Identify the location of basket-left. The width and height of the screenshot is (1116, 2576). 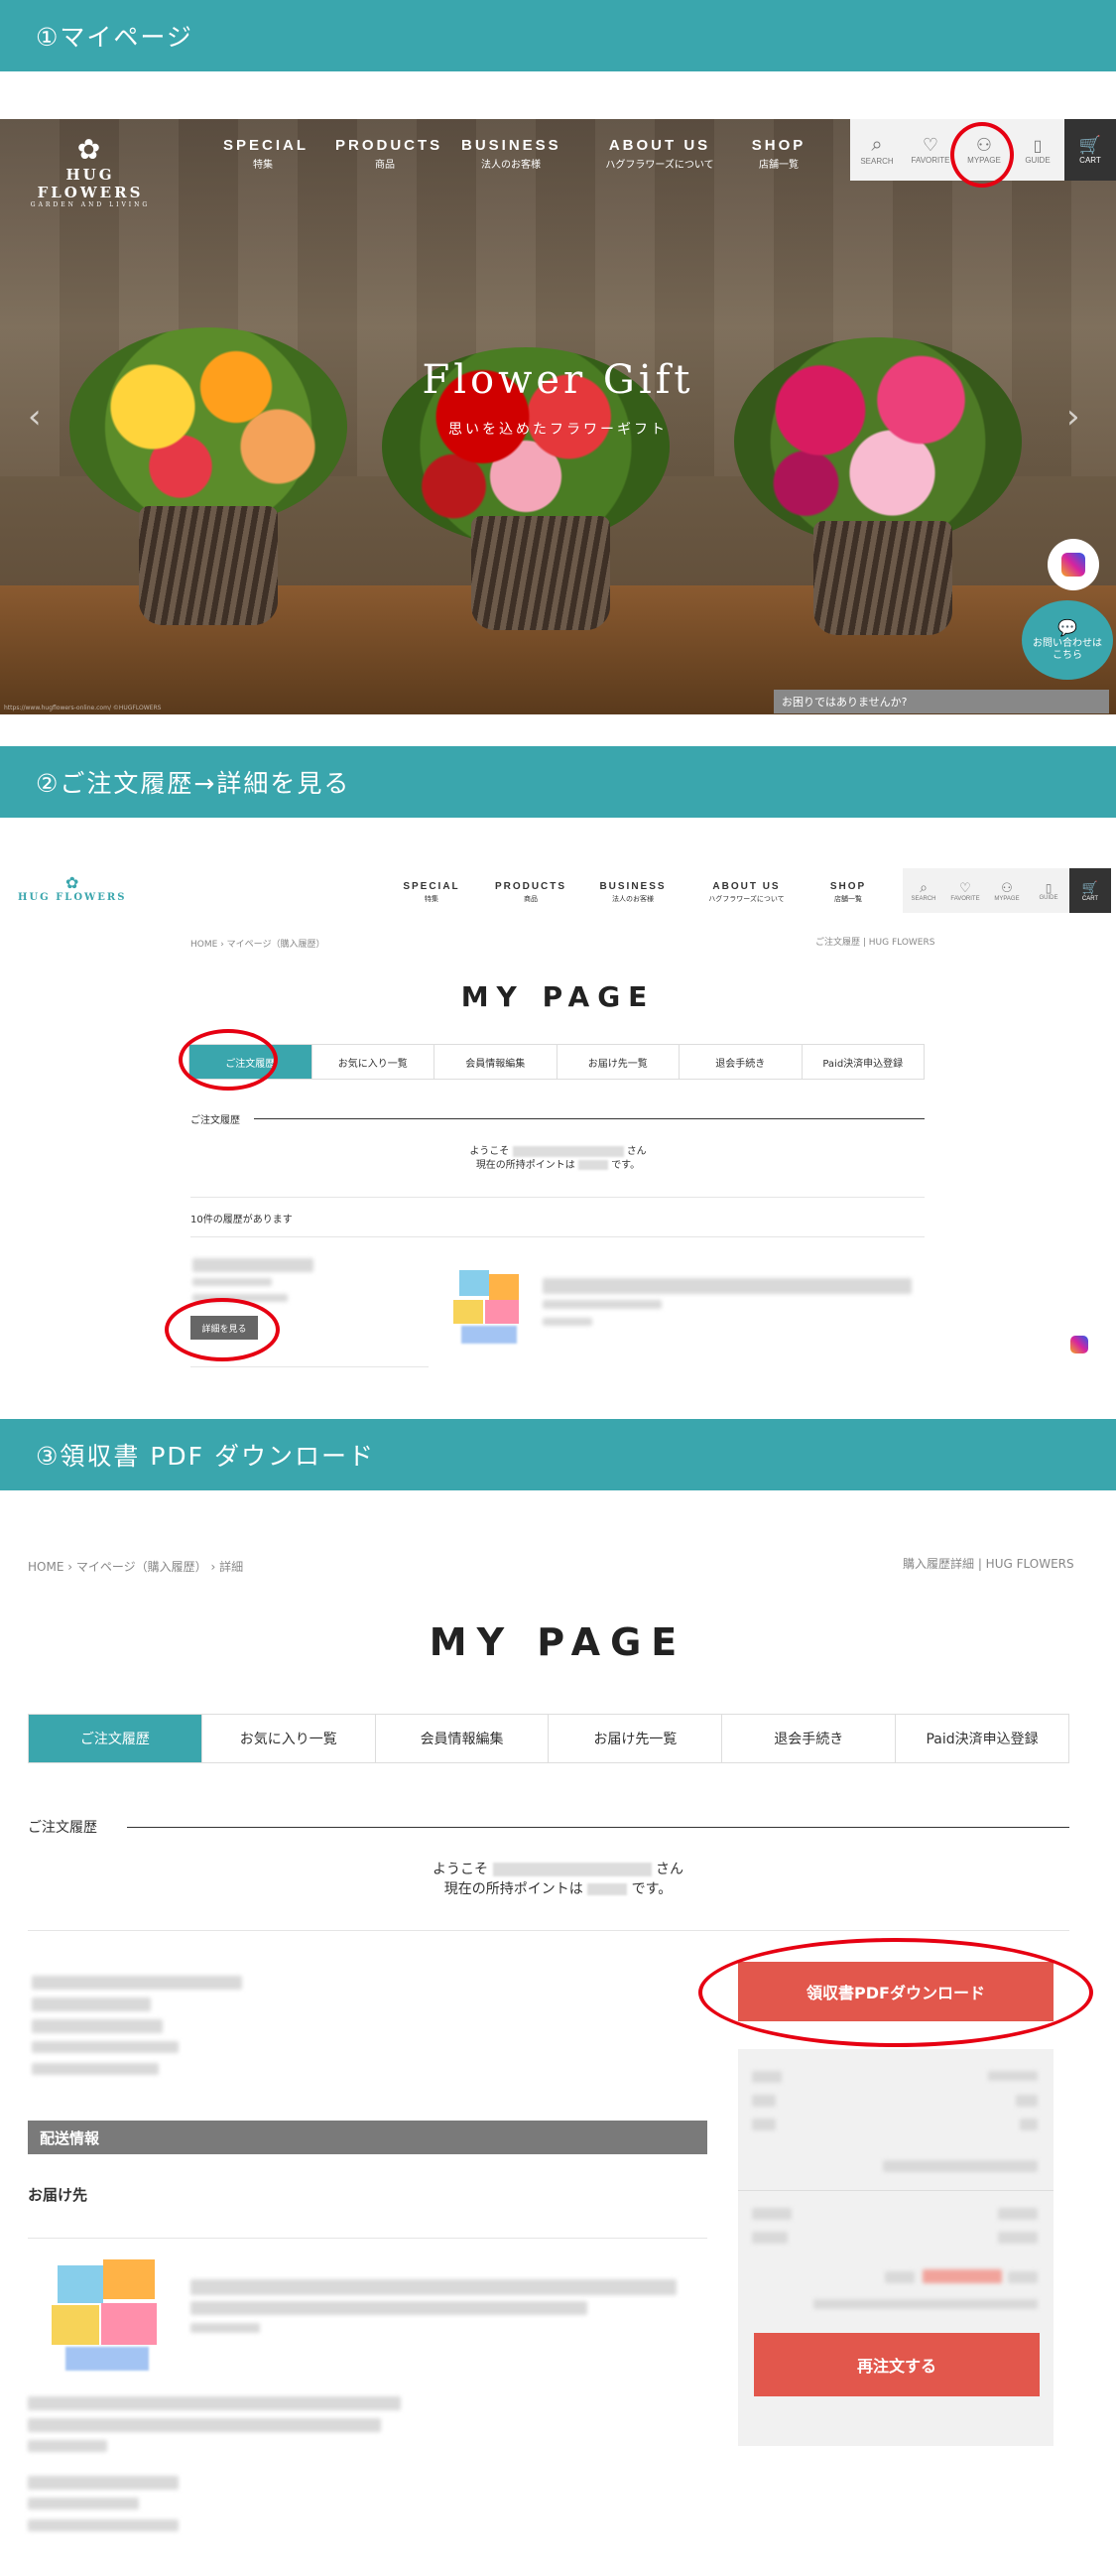
(208, 565).